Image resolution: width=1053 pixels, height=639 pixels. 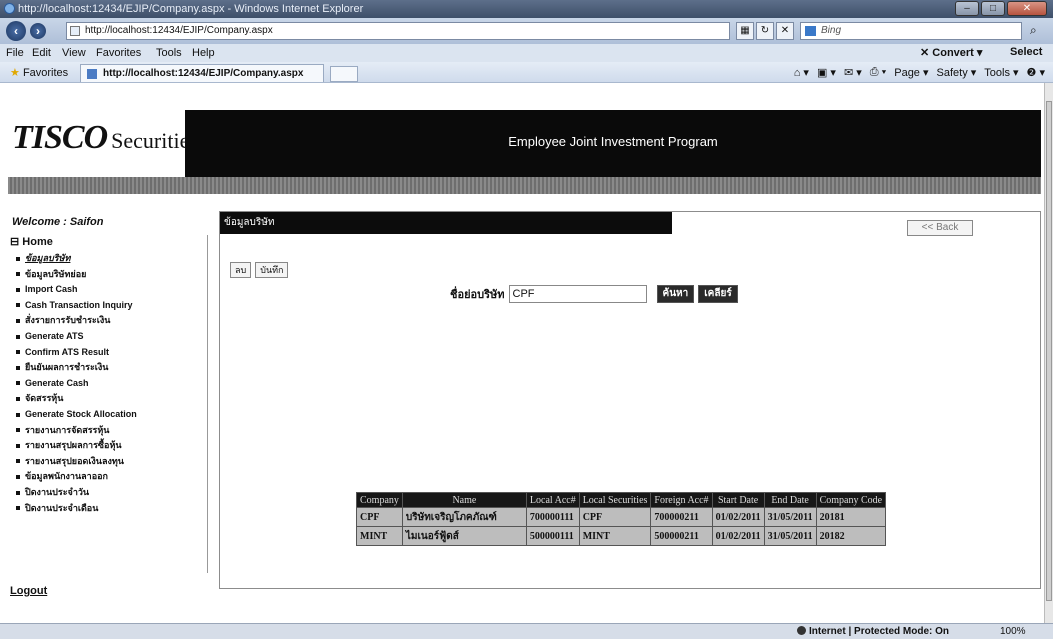 I want to click on sidebar-home: ⊟ Home, so click(x=108, y=241).